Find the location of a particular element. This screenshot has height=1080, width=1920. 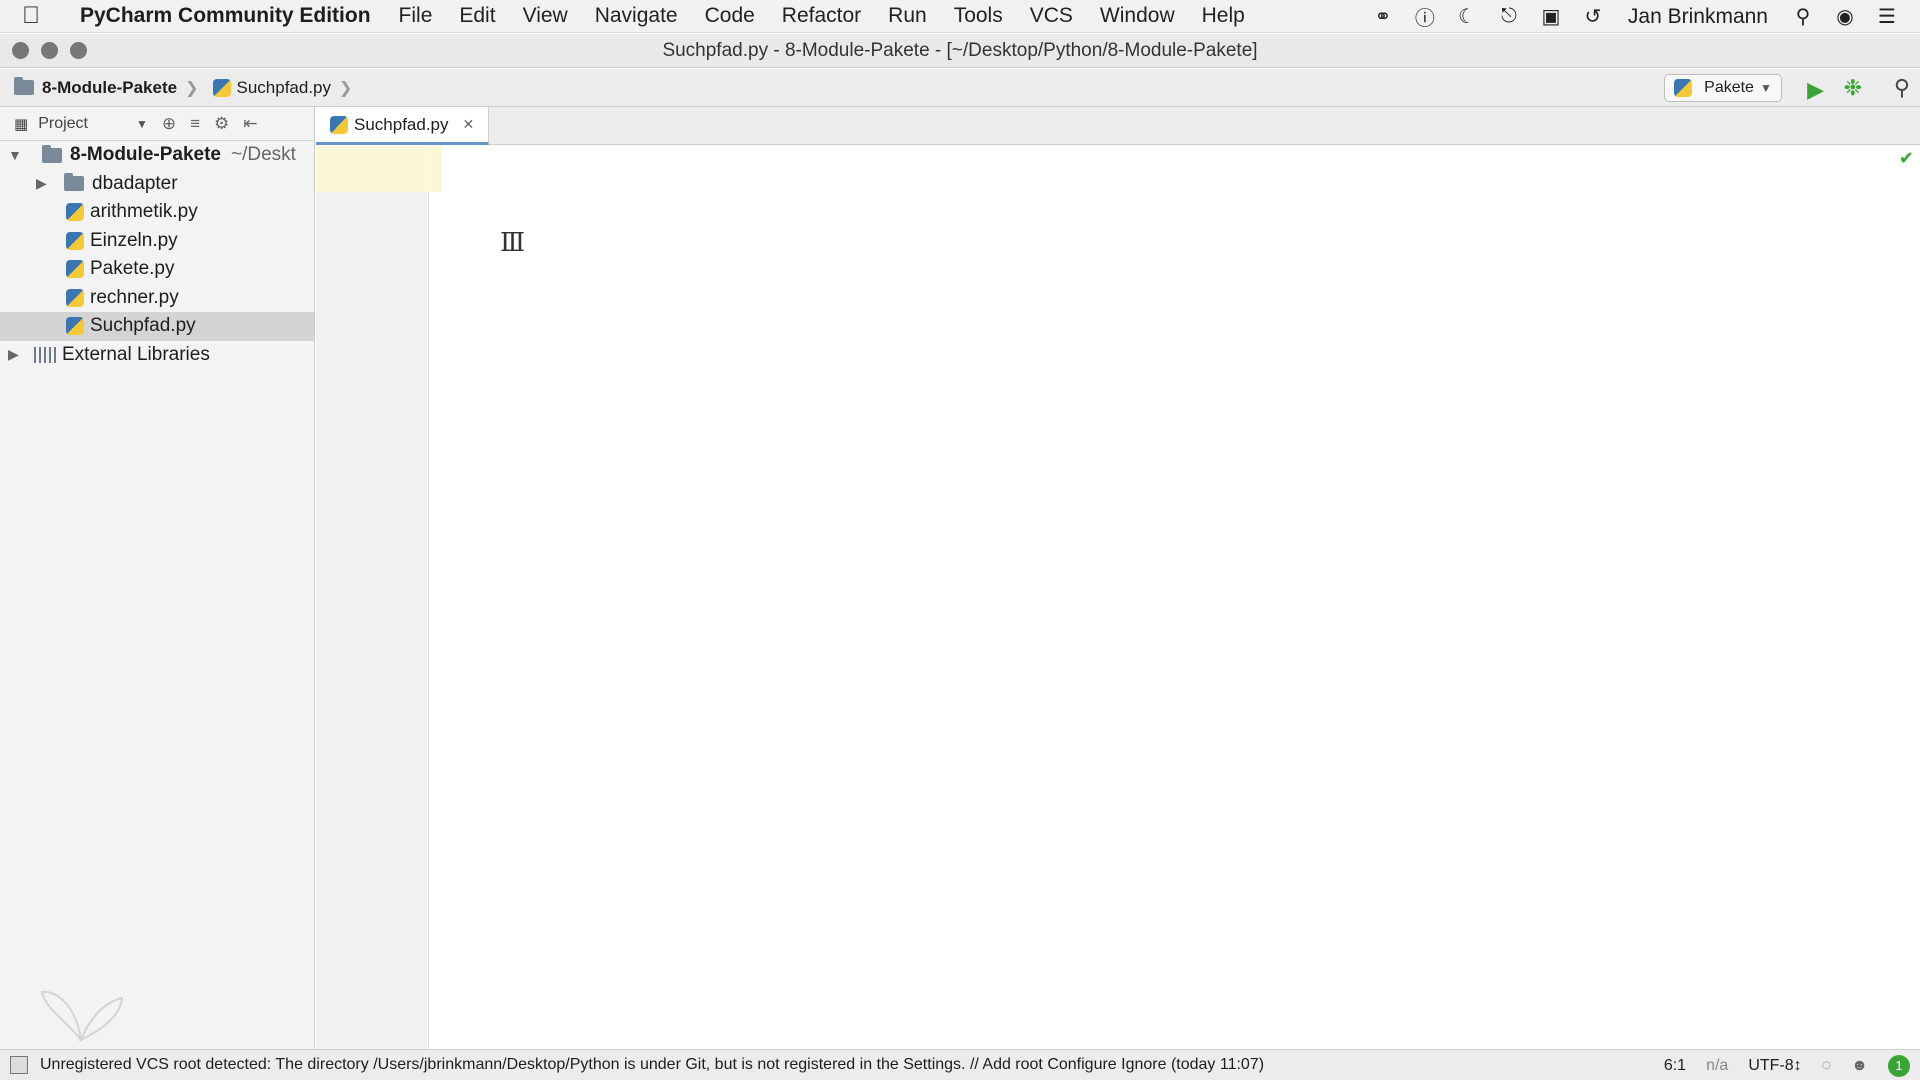

menu-tools: Tools is located at coordinates (978, 16).